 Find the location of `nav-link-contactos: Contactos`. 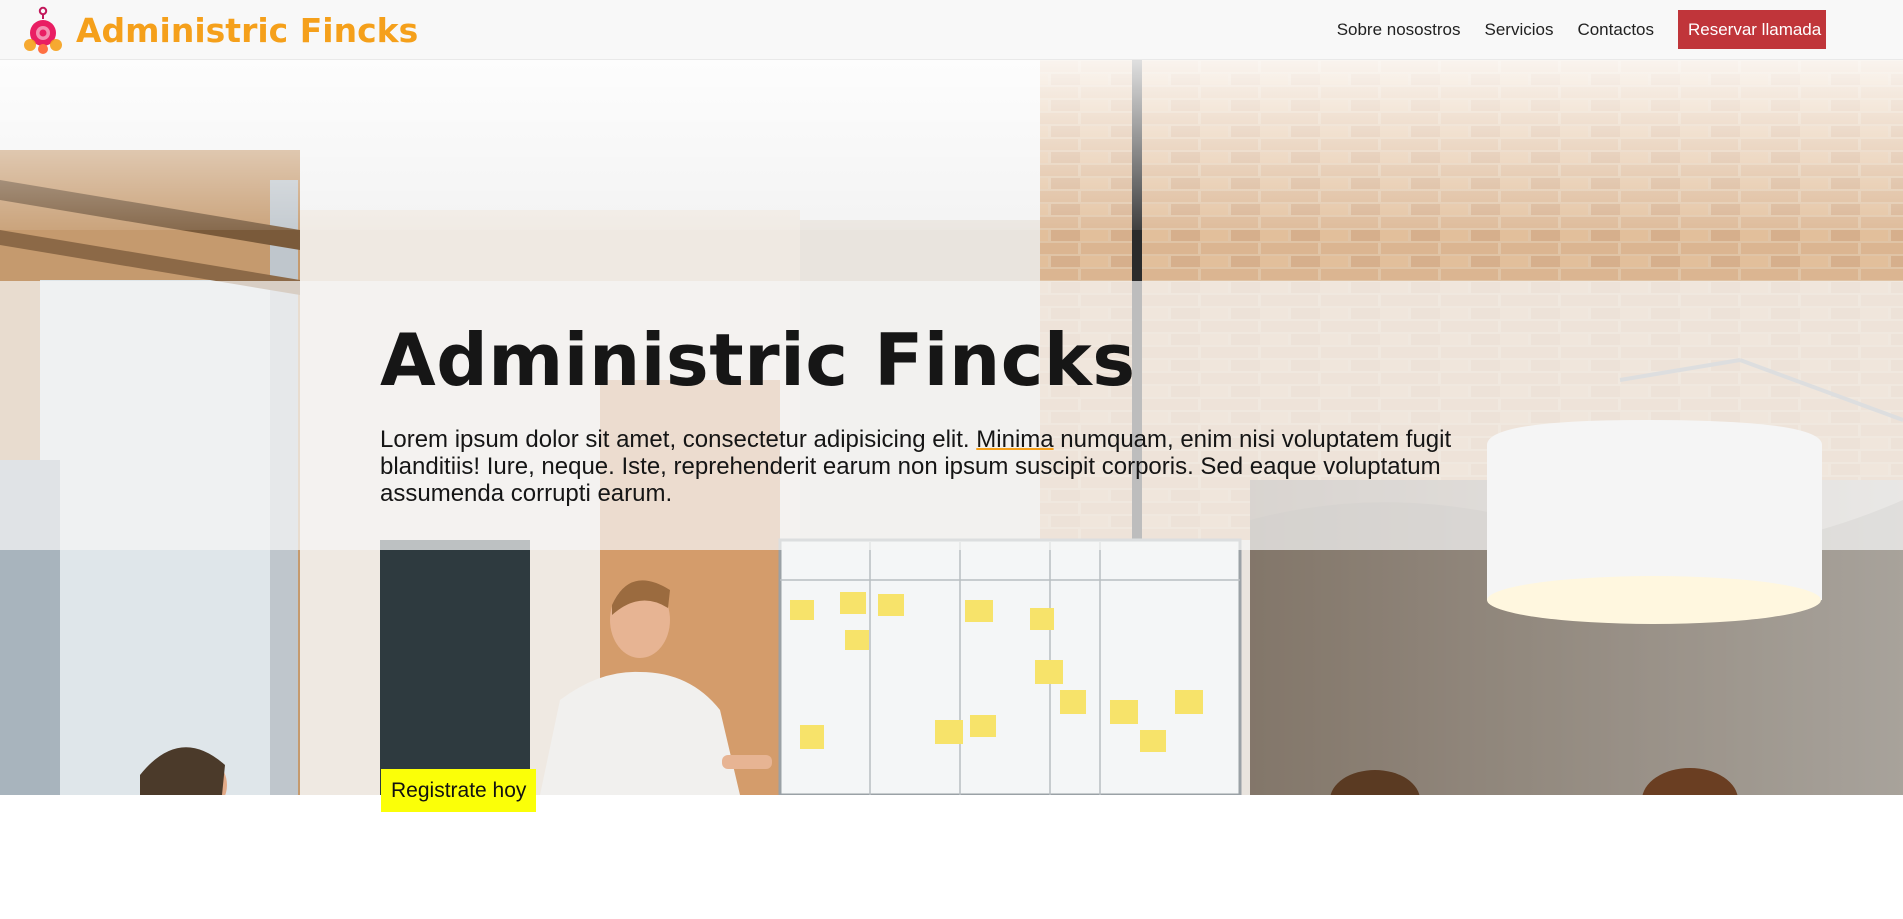

nav-link-contactos: Contactos is located at coordinates (1615, 30).